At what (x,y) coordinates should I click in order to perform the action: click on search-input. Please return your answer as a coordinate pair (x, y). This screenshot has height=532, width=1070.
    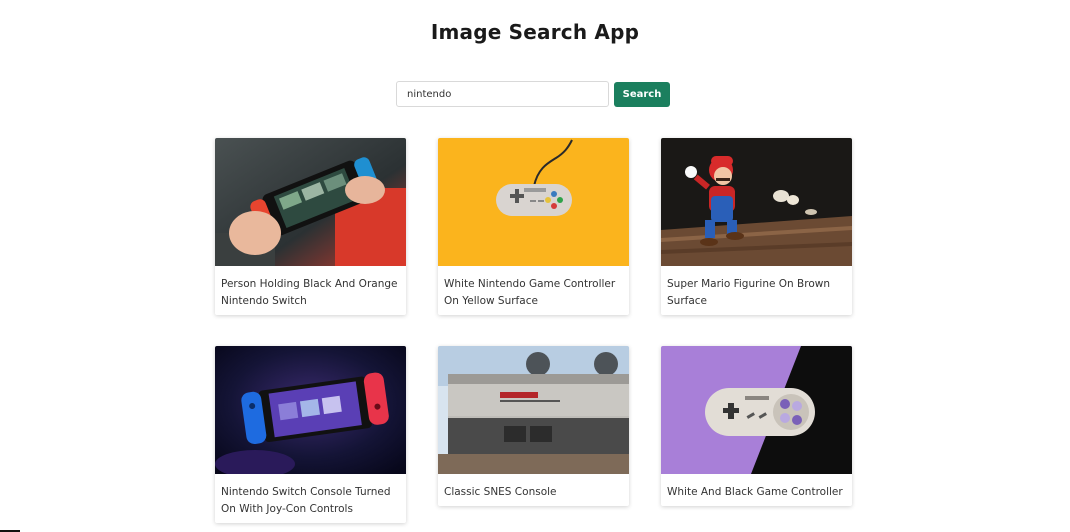
    Looking at the image, I should click on (502, 94).